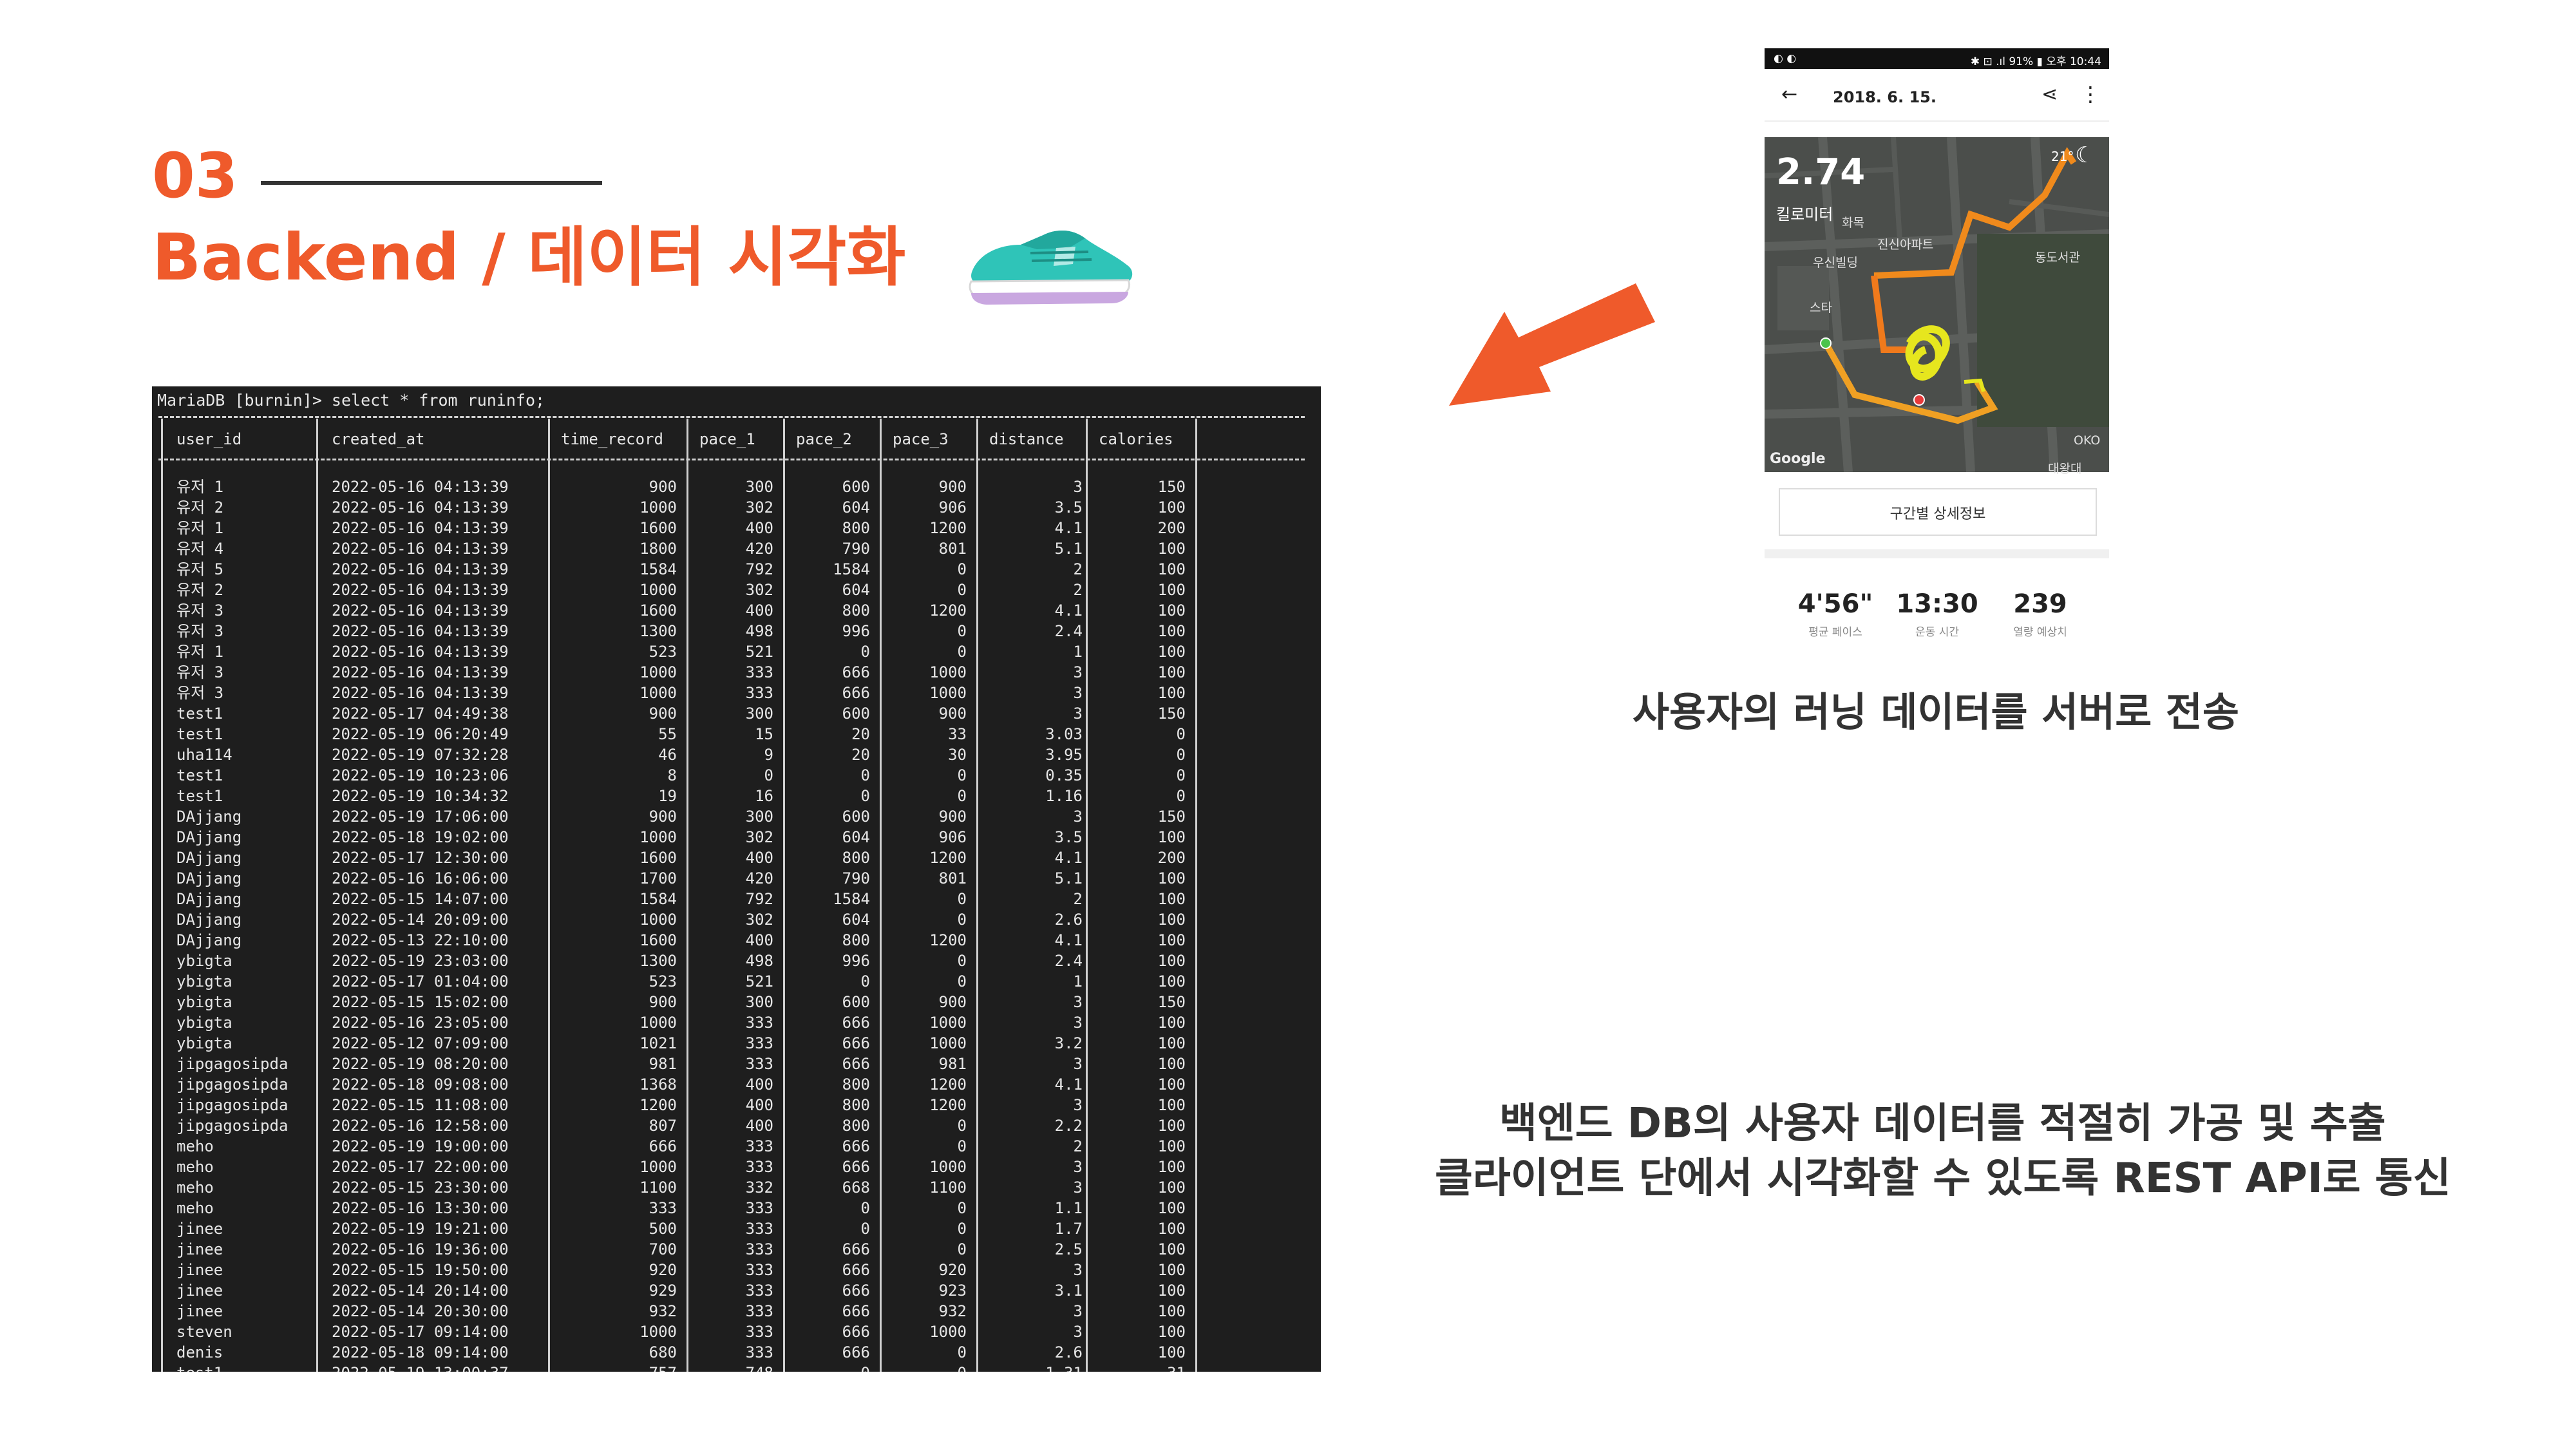  Describe the element at coordinates (824, 439) in the screenshot. I see `column-header: pace_2` at that location.